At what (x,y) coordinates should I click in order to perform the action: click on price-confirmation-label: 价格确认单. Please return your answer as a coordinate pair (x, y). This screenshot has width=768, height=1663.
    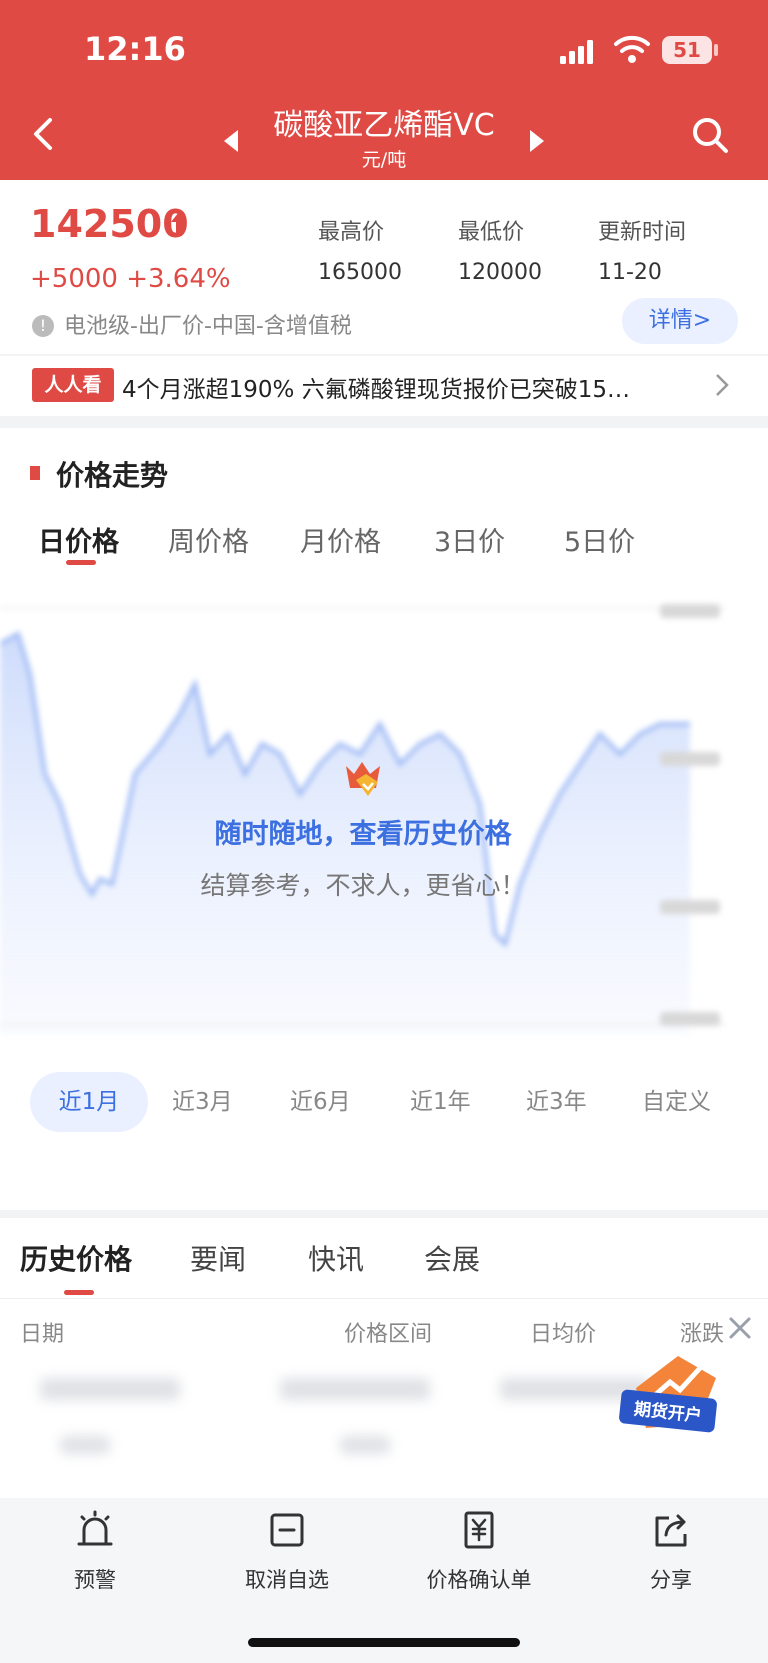
    Looking at the image, I should click on (479, 1580).